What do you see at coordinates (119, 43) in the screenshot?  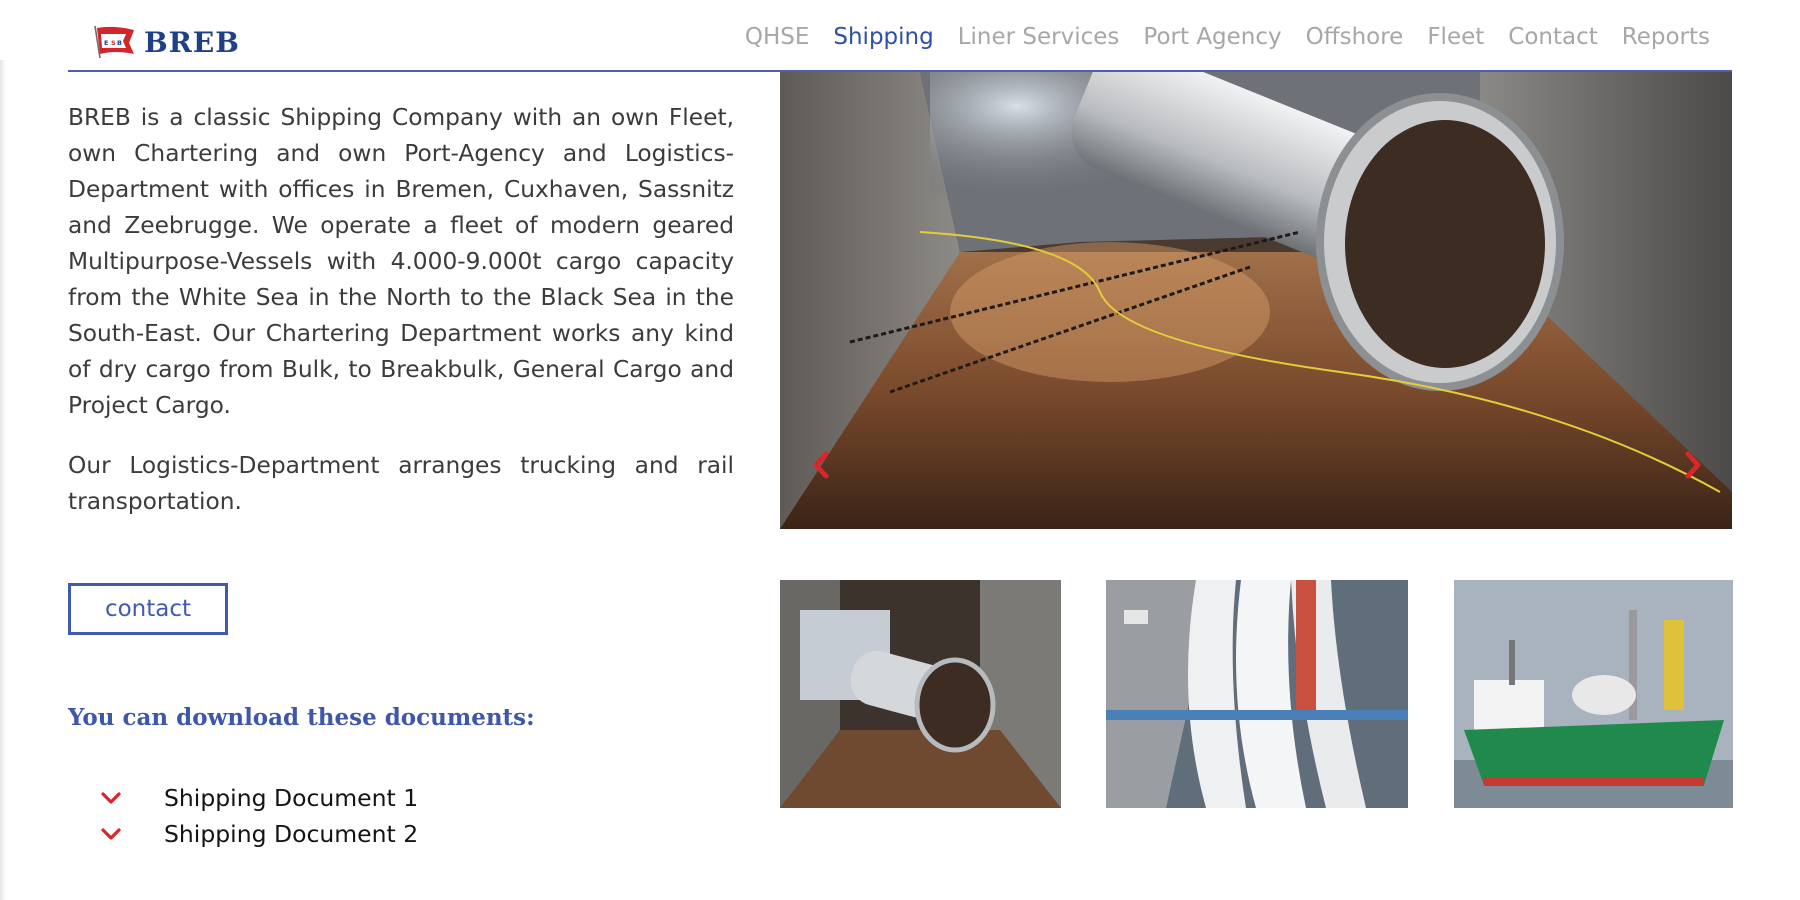 I see `svg-text: B` at bounding box center [119, 43].